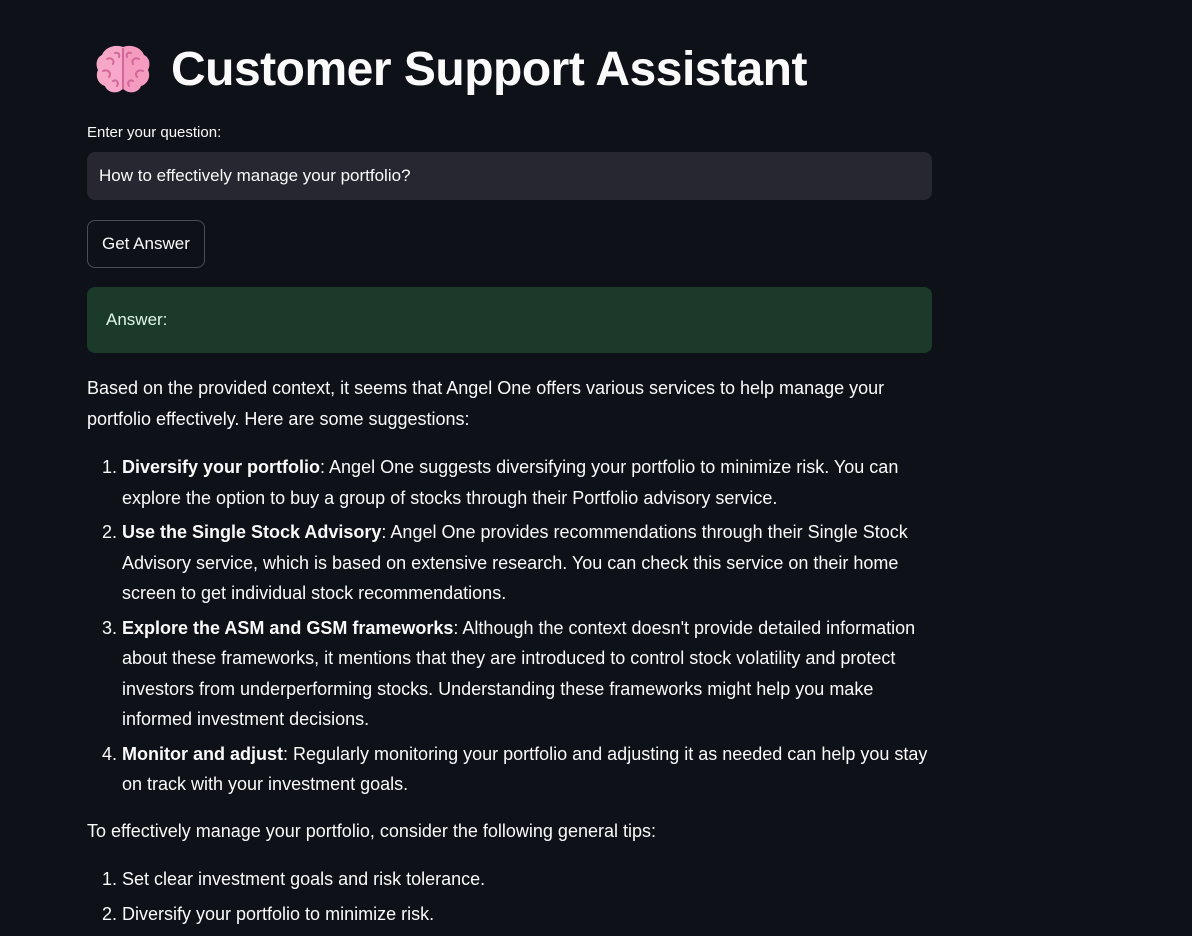 The width and height of the screenshot is (1192, 936). What do you see at coordinates (123, 69) in the screenshot?
I see `brain-icon` at bounding box center [123, 69].